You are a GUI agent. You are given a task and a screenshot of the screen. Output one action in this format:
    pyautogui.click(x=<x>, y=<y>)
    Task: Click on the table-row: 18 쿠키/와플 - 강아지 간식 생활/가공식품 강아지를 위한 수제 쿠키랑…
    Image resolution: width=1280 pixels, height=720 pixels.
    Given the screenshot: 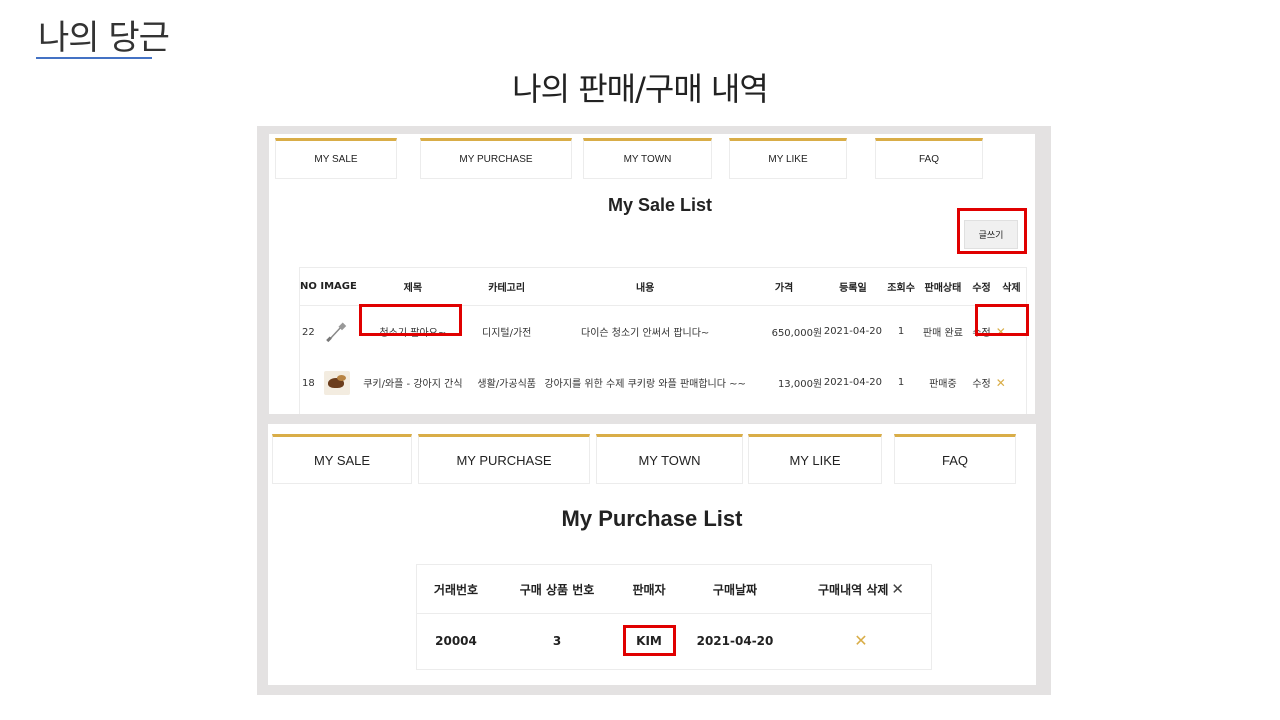 What is the action you would take?
    pyautogui.click(x=663, y=382)
    